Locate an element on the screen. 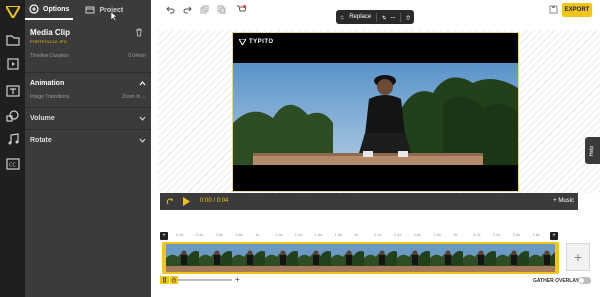 The height and width of the screenshot is (297, 600). duration-label: Timeline Duration is located at coordinates (49, 56).